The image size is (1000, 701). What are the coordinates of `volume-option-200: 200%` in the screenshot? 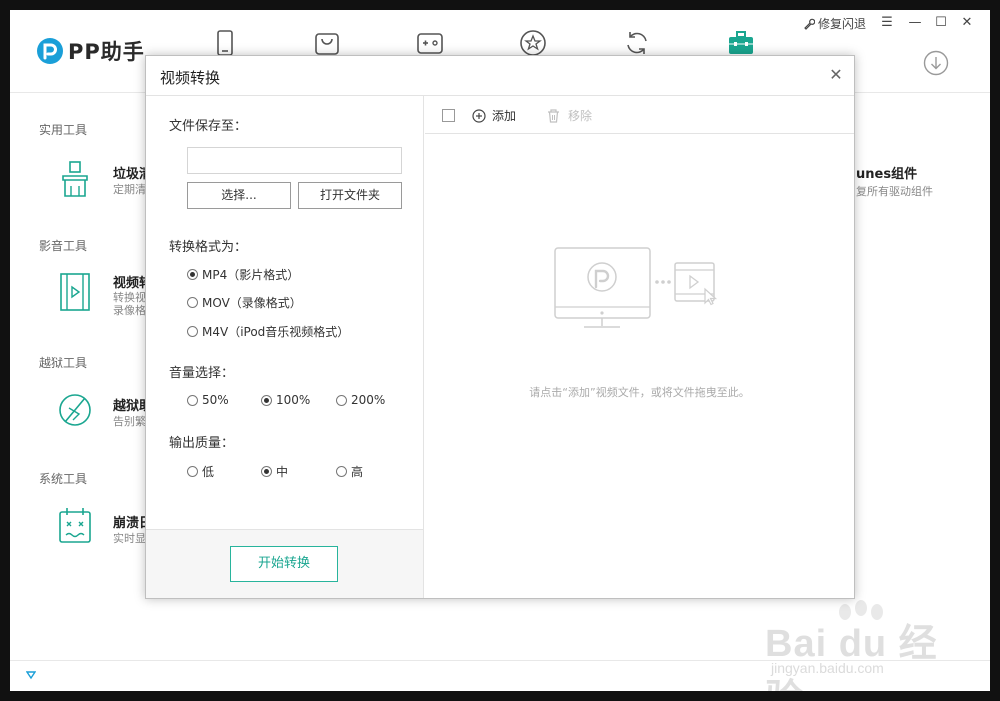 It's located at (360, 400).